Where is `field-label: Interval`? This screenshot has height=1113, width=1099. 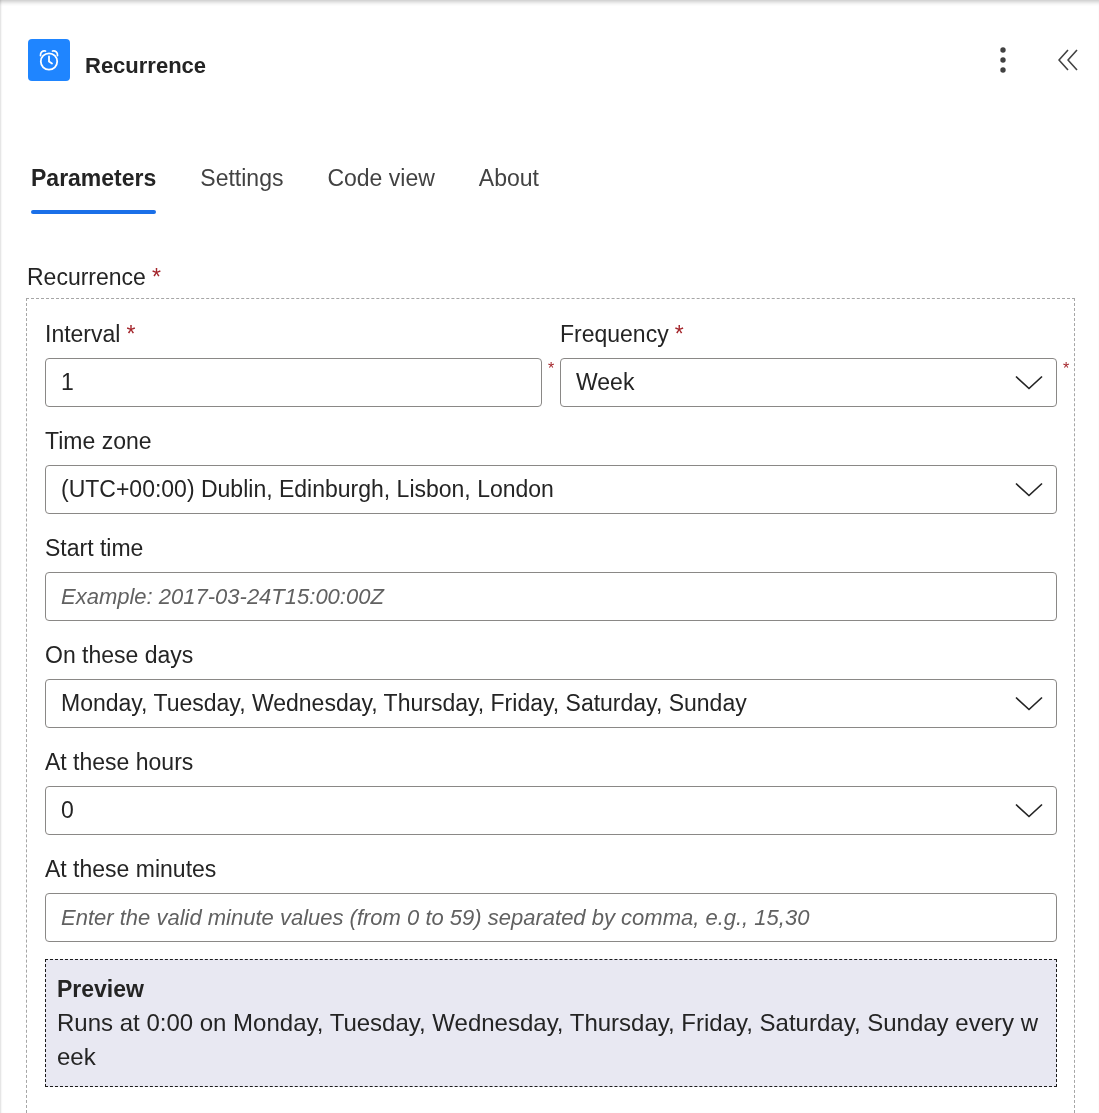 field-label: Interval is located at coordinates (83, 334).